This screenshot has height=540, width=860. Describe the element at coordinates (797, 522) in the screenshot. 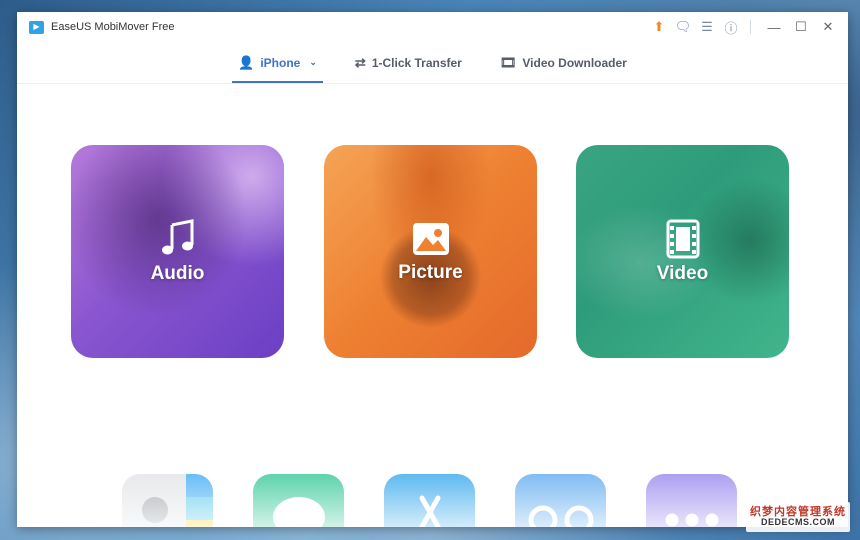

I see `watermark-line2: DEDECMS.COM` at that location.